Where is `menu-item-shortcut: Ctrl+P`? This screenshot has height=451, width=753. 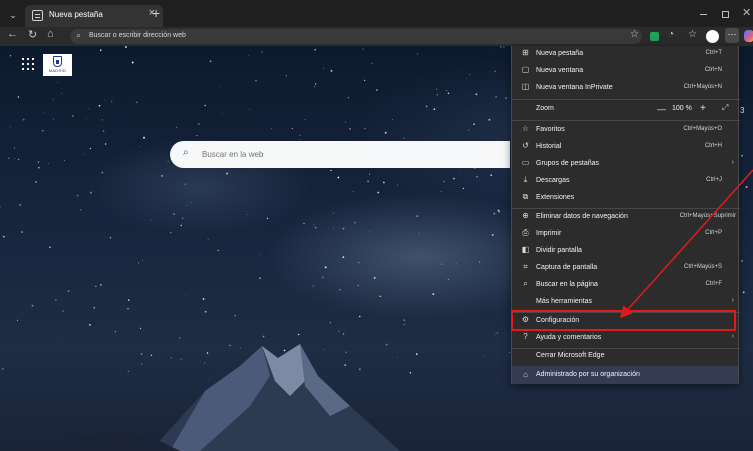
menu-item-shortcut: Ctrl+P is located at coordinates (713, 233).